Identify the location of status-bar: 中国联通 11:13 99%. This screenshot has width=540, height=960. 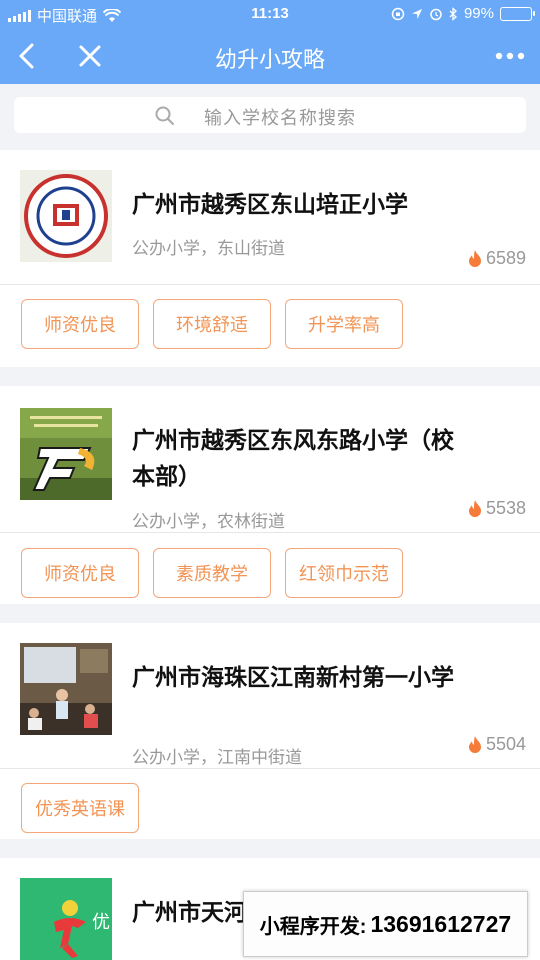
(270, 14).